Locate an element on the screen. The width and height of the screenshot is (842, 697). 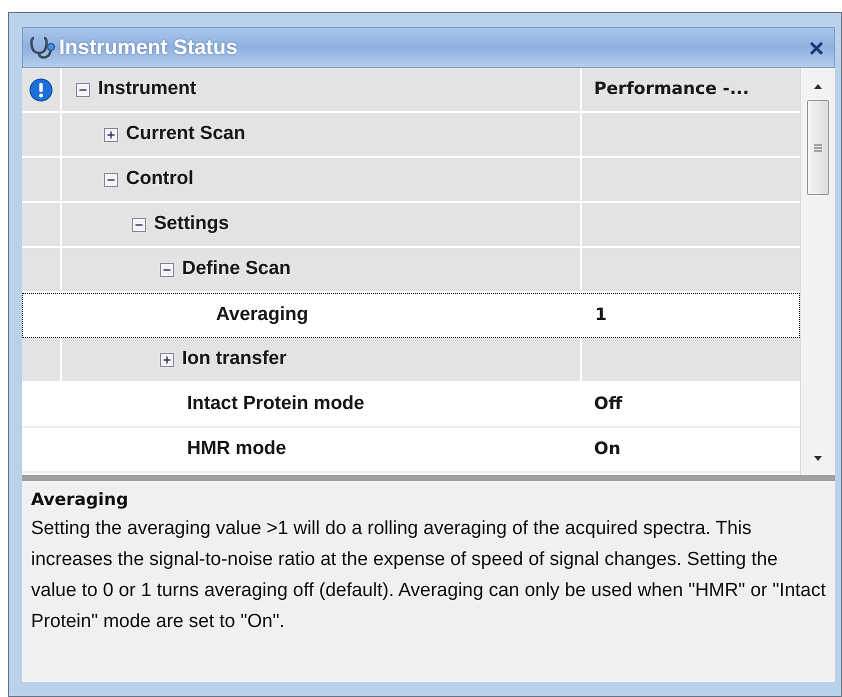
scroll-thumb is located at coordinates (818, 147).